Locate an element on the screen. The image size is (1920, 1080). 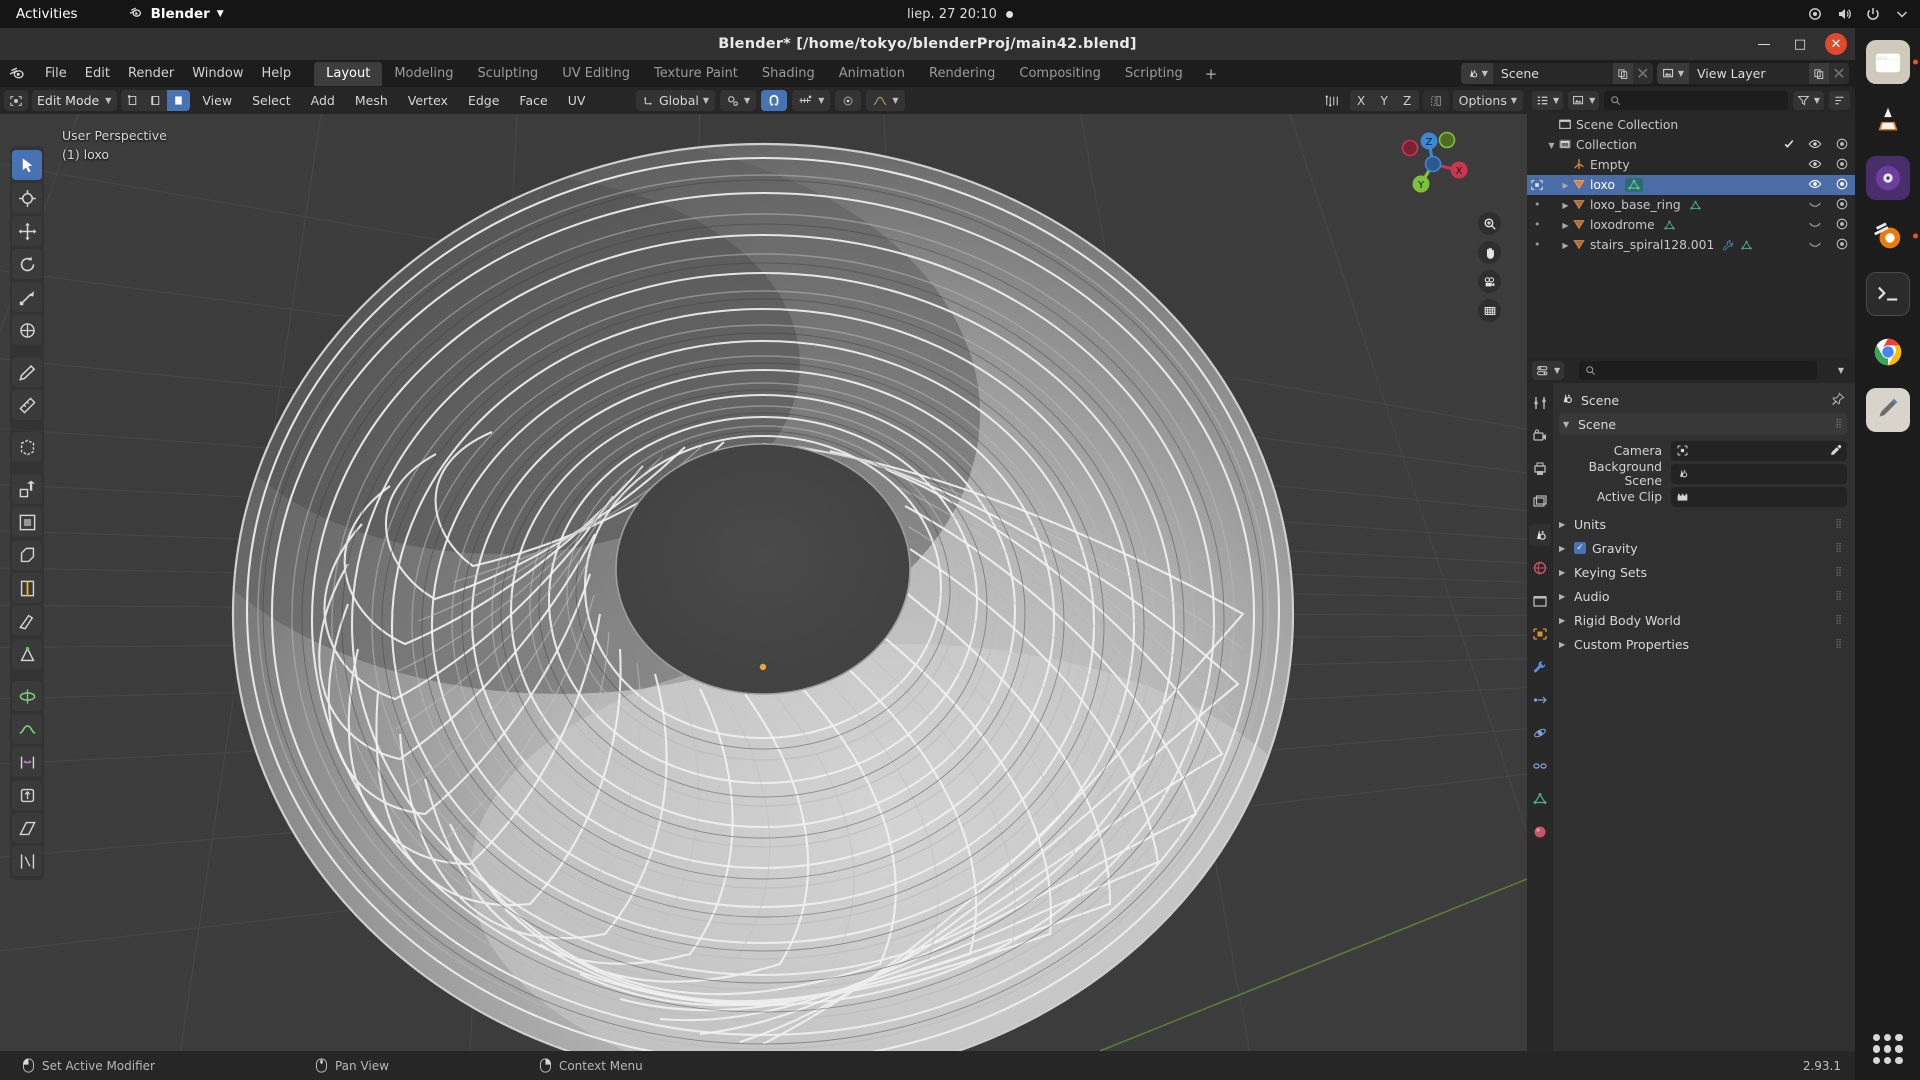
add-cube-tool is located at coordinates (27, 447).